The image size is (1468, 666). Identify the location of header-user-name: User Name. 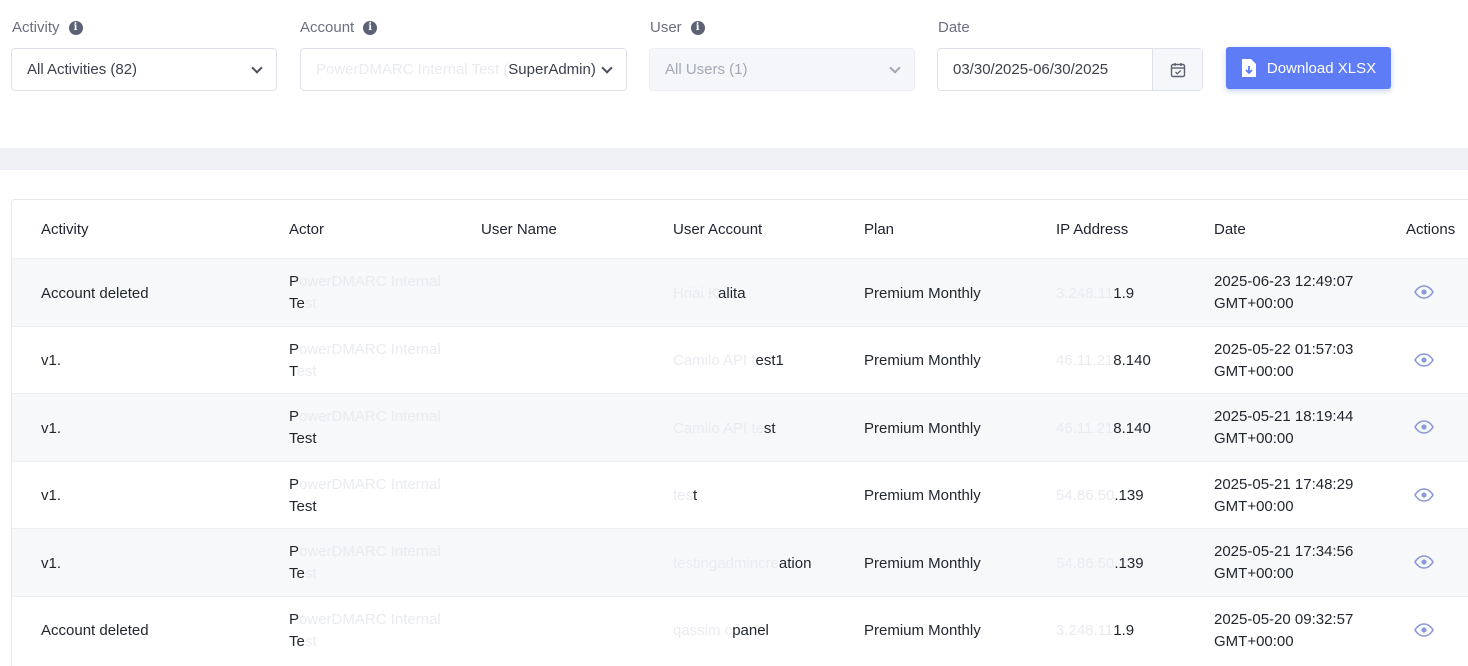
(519, 229).